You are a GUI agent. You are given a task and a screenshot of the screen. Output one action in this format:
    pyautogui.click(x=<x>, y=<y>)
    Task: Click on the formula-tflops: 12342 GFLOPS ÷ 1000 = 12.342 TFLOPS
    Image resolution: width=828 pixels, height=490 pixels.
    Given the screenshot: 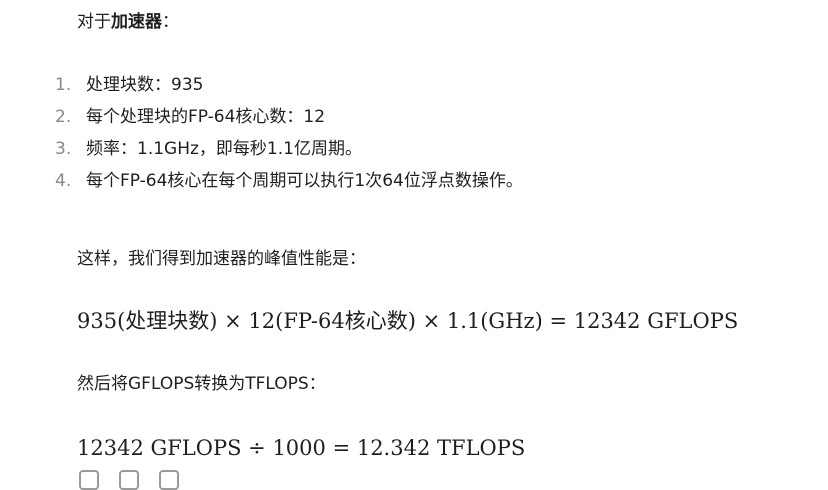 What is the action you would take?
    pyautogui.click(x=301, y=448)
    